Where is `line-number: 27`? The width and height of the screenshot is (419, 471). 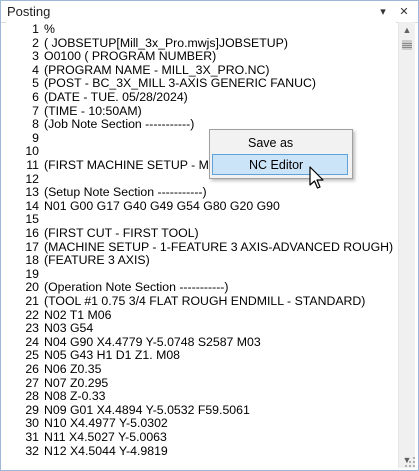
line-number: 27 is located at coordinates (32, 382).